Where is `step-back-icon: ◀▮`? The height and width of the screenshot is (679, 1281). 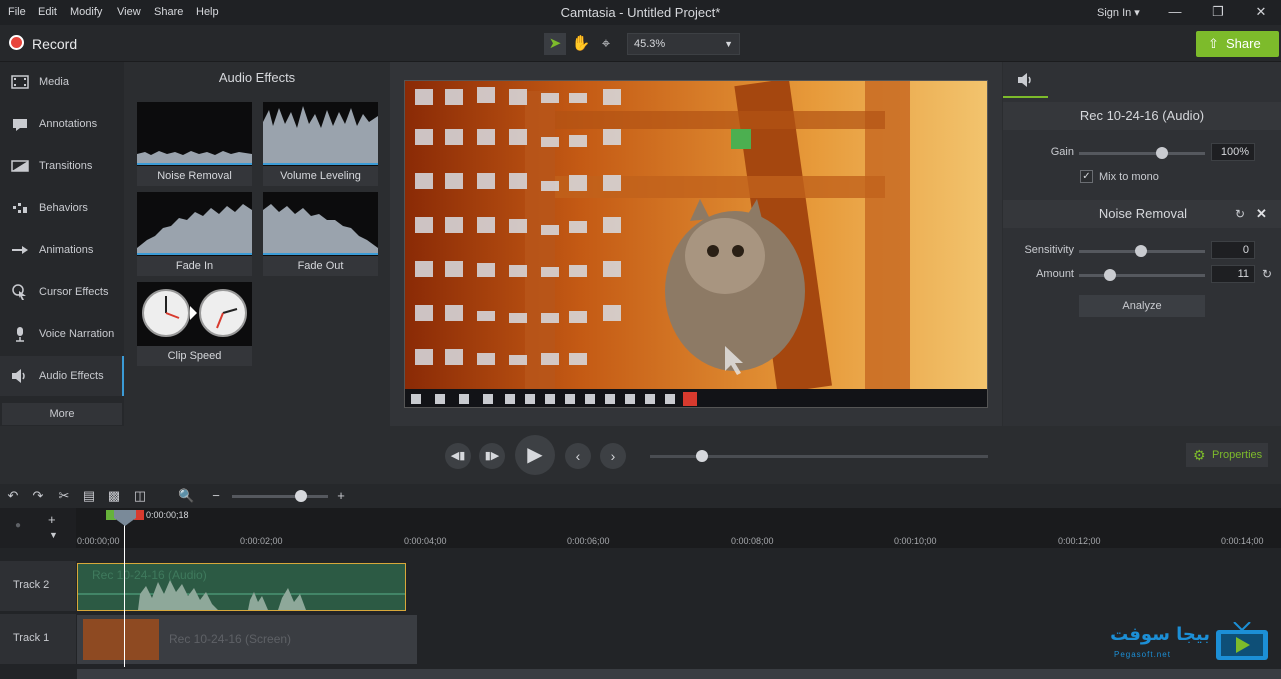
step-back-icon: ◀▮ is located at coordinates (458, 456).